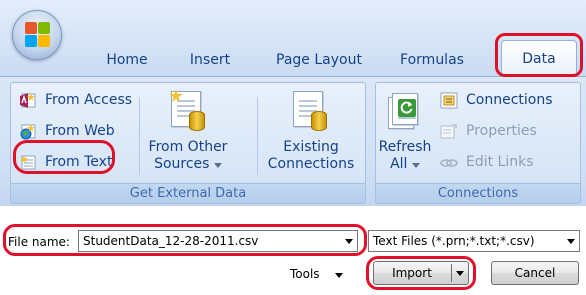 Image resolution: width=586 pixels, height=295 pixels. What do you see at coordinates (399, 164) in the screenshot?
I see `refresh-all-label-line2: All` at bounding box center [399, 164].